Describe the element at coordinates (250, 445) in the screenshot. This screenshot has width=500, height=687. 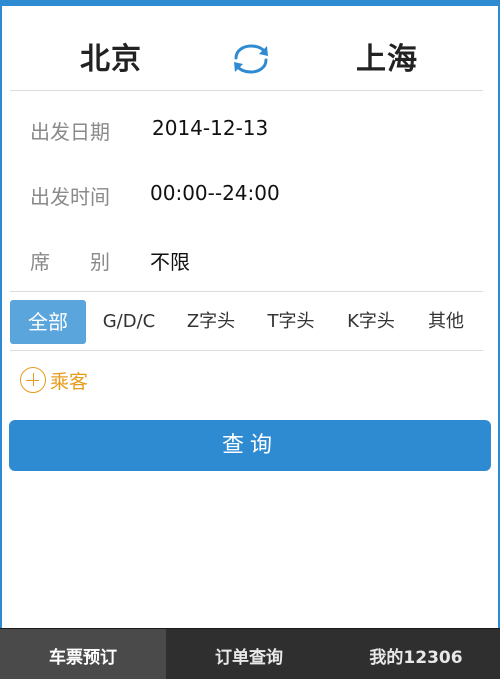
I see `query-button: 查询` at that location.